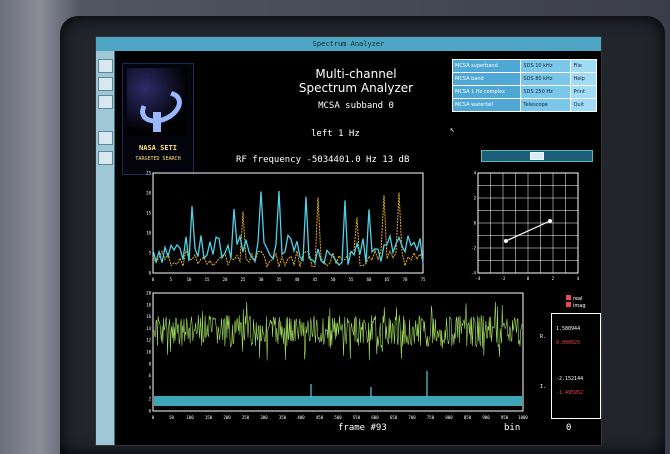 The width and height of the screenshot is (670, 454). What do you see at coordinates (333, 279) in the screenshot?
I see `top-x-tick-label: 50` at bounding box center [333, 279].